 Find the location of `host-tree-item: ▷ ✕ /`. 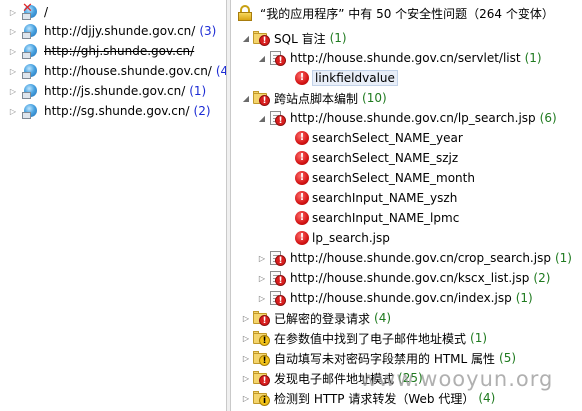

host-tree-item: ▷ ✕ / is located at coordinates (24, 11).